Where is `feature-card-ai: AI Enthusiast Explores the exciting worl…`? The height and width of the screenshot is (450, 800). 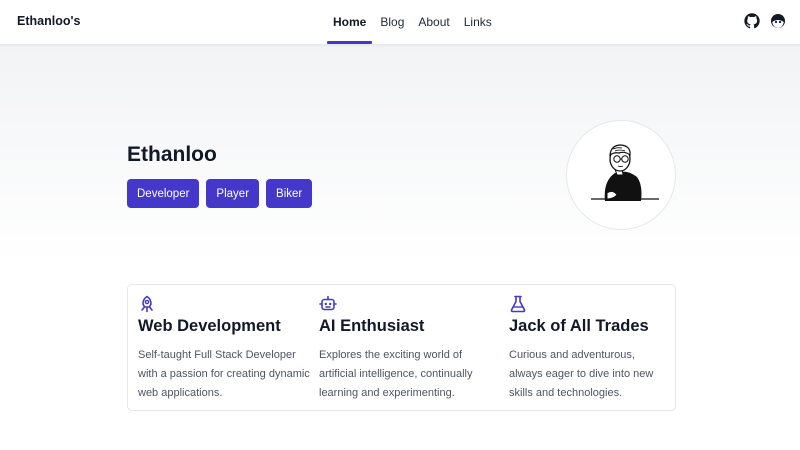
feature-card-ai: AI Enthusiast Explores the exciting worl… is located at coordinates (406, 348).